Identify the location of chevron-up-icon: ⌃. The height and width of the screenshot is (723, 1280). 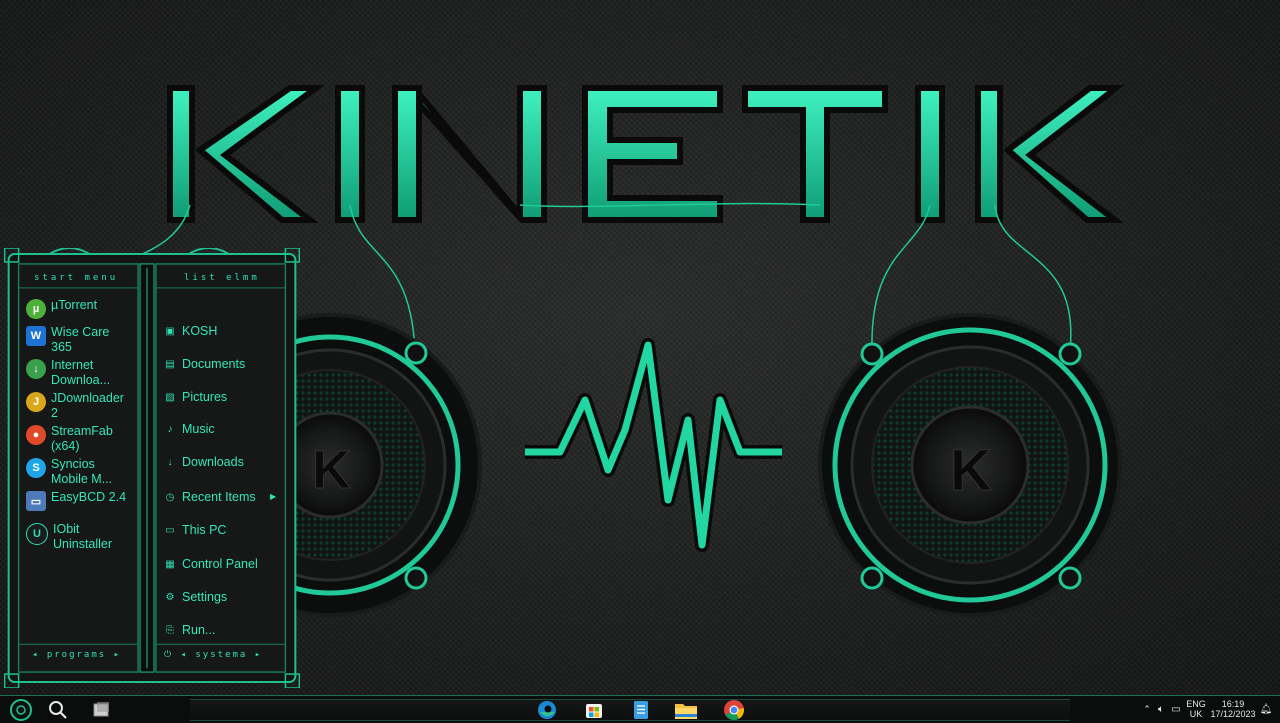
(1147, 709).